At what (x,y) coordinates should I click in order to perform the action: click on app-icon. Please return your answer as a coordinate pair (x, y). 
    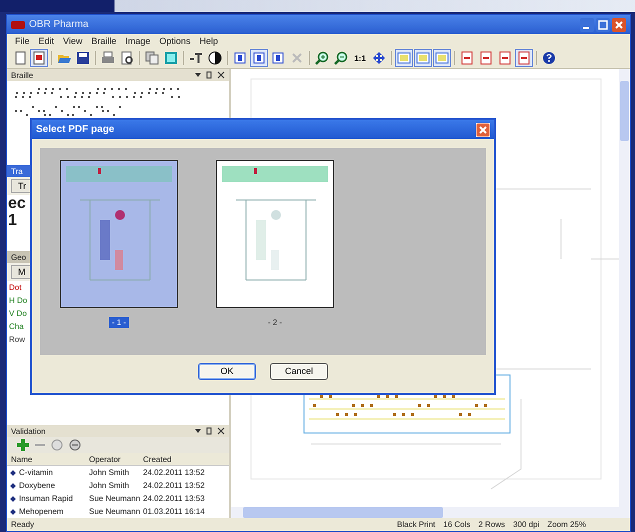
    Looking at the image, I should click on (18, 25).